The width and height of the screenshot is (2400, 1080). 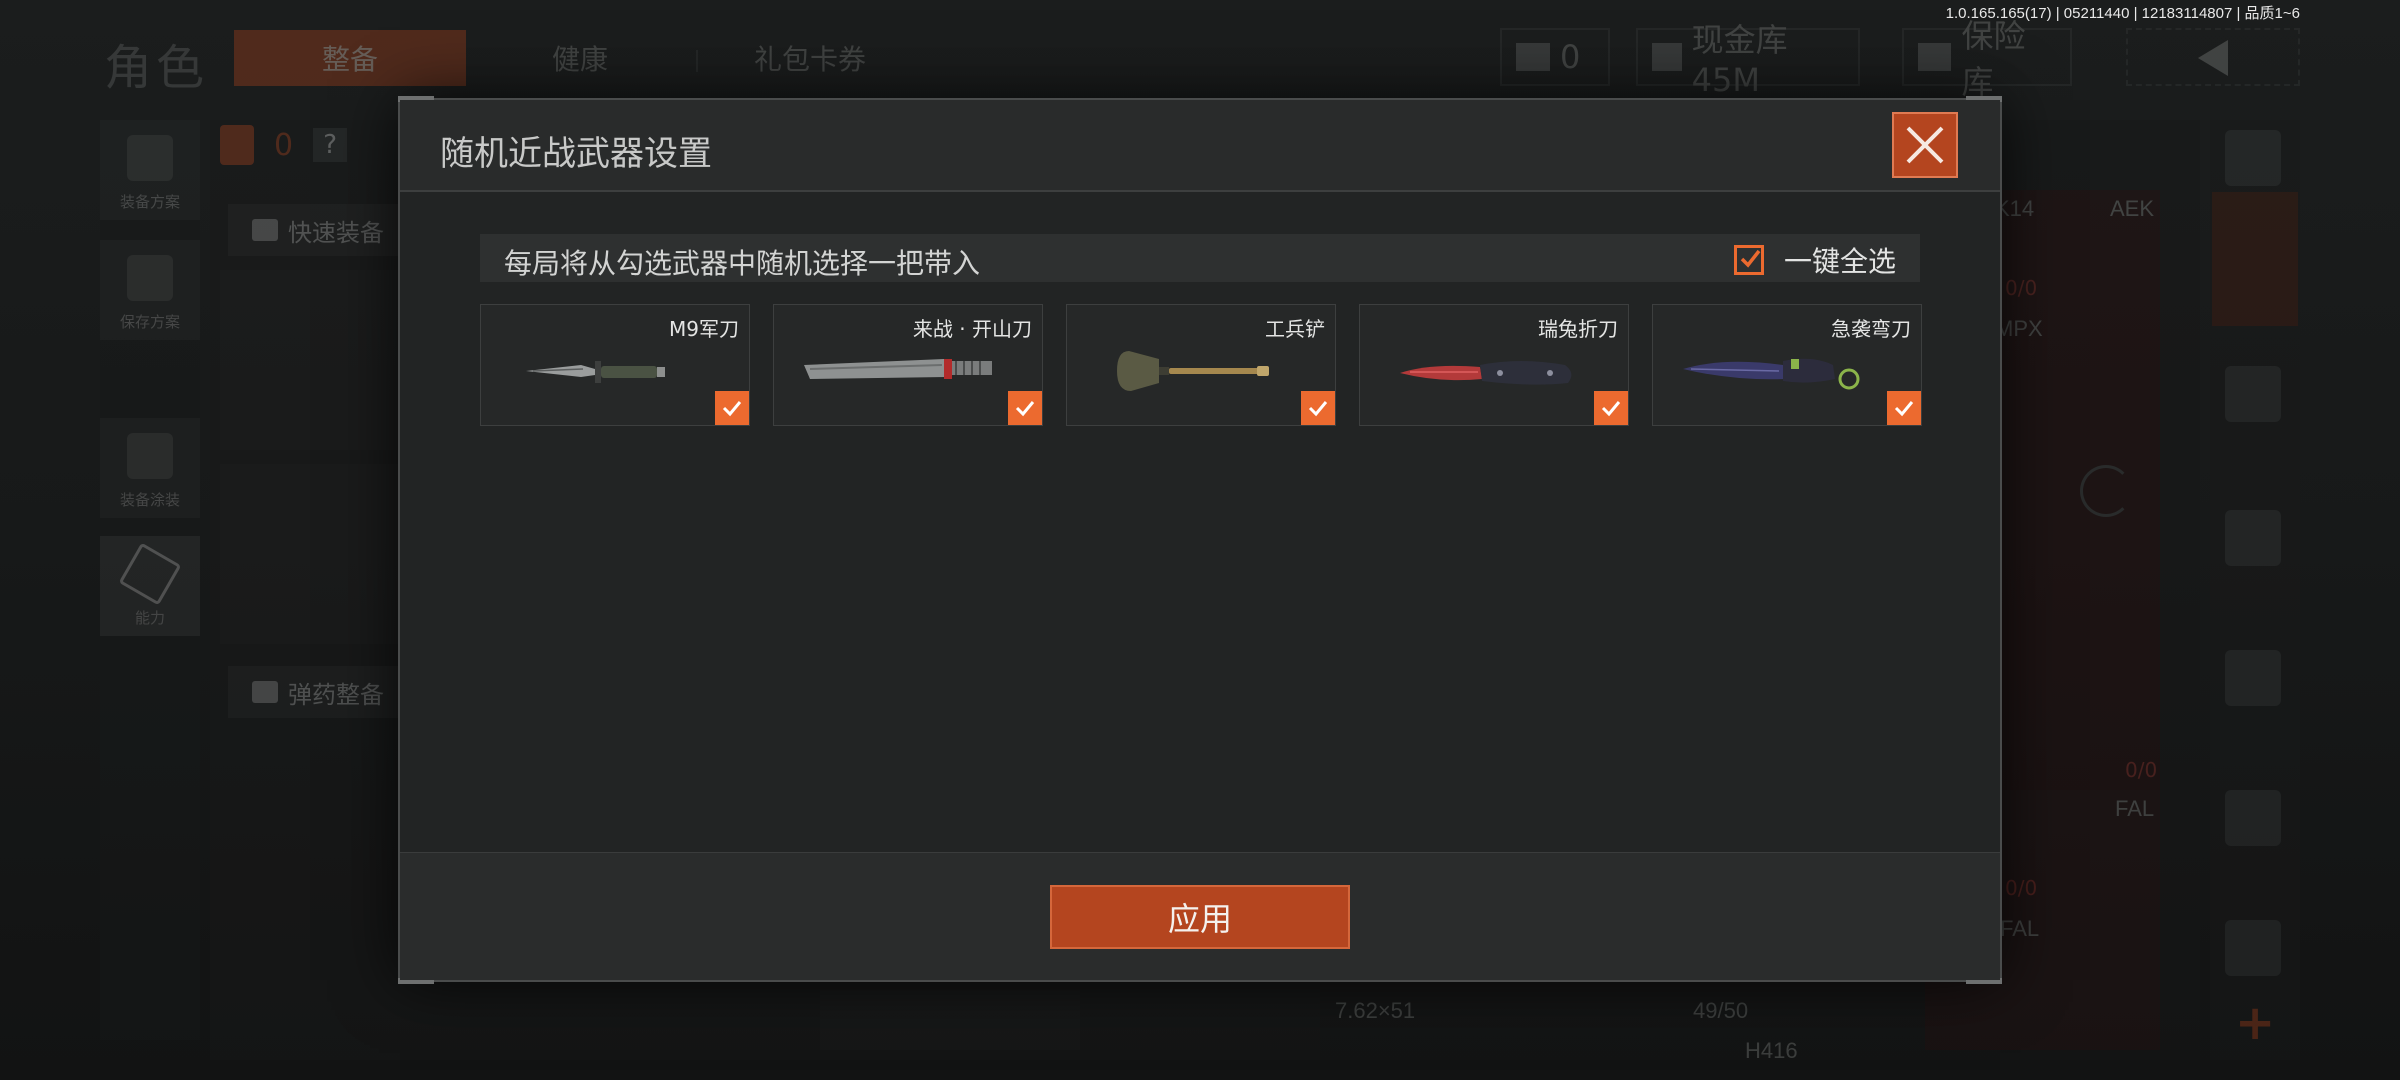 I want to click on stack-icon, so click(x=2253, y=158).